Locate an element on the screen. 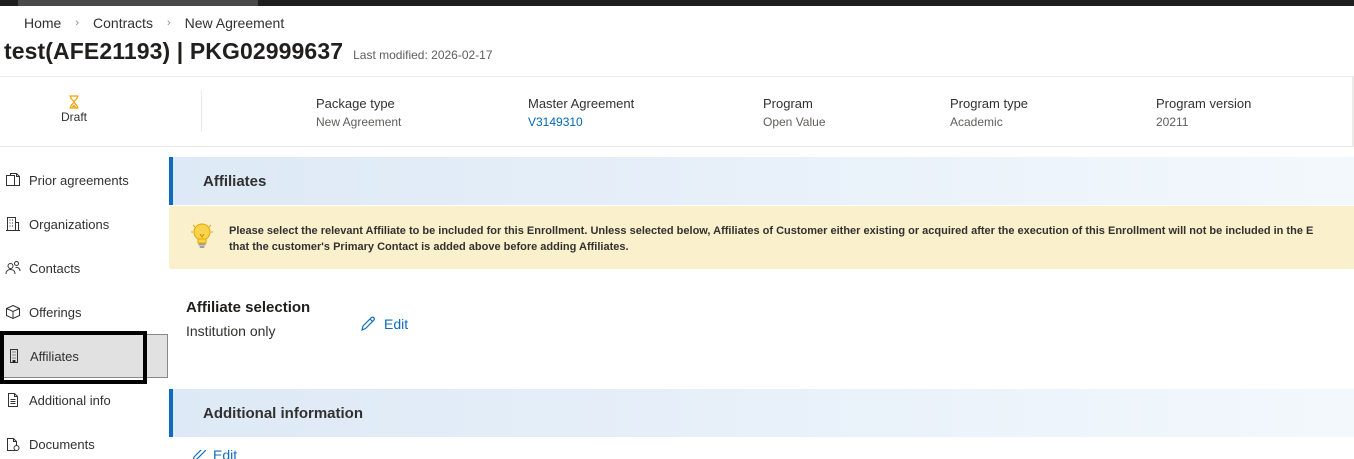  hourglass-icon is located at coordinates (74, 102).